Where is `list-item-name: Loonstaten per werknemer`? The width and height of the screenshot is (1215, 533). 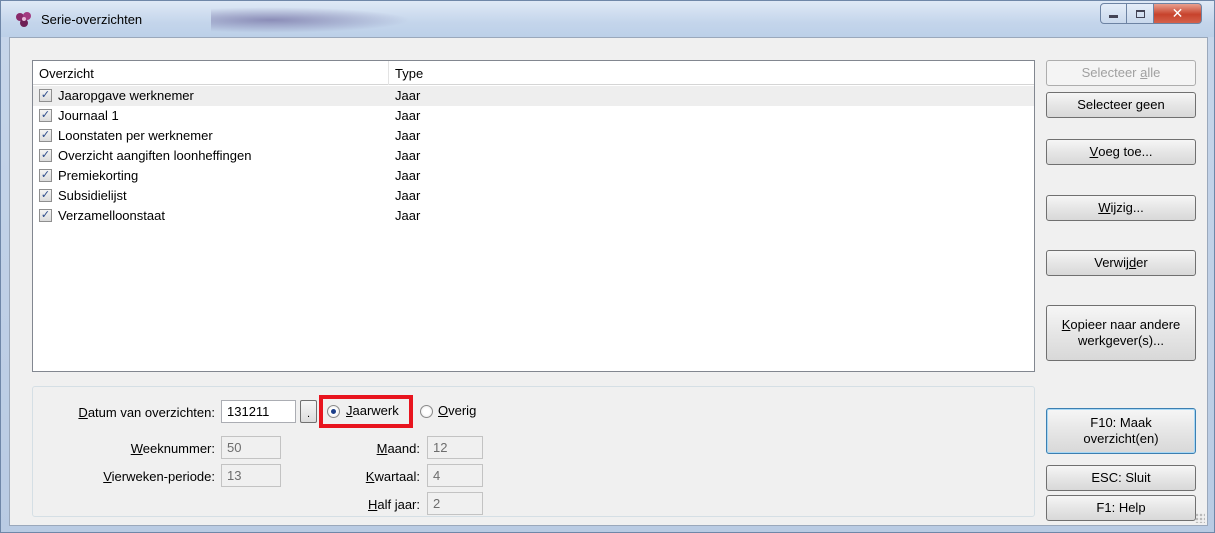 list-item-name: Loonstaten per werknemer is located at coordinates (135, 135).